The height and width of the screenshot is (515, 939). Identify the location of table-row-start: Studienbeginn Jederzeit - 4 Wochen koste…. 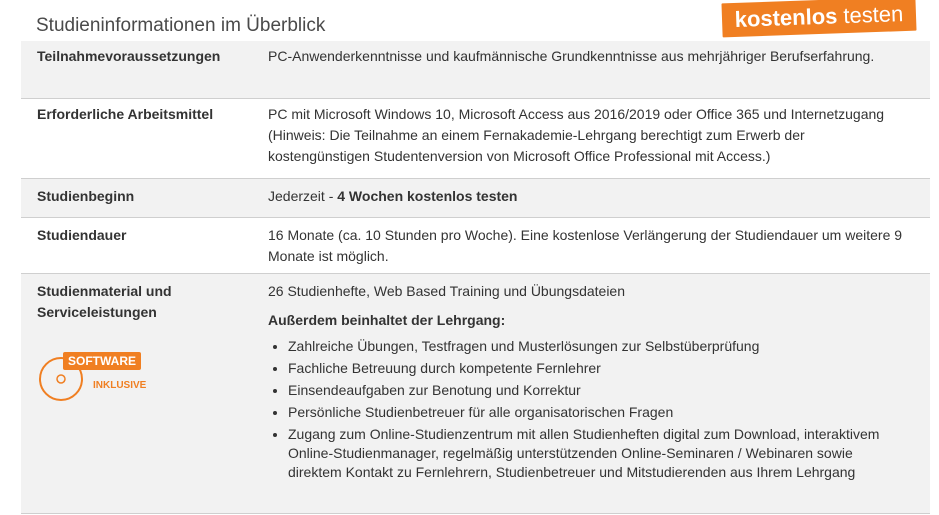
(475, 198).